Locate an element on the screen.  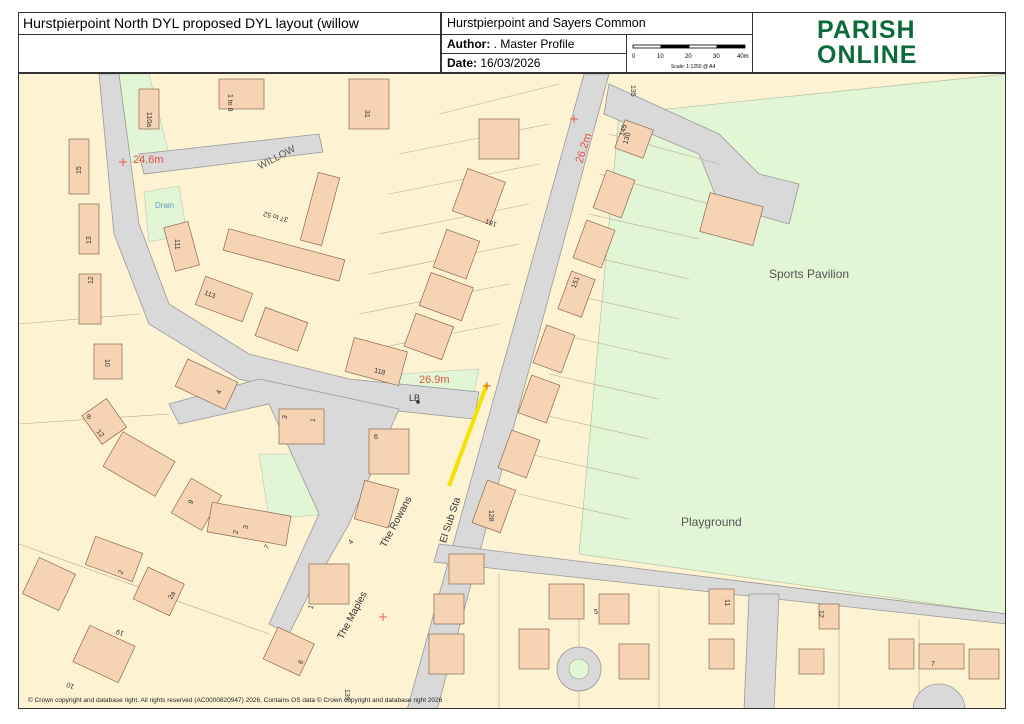
scale-bar: 0 10 20 30 40m Scale: 1:1250 @ A4 is located at coordinates (690, 54).